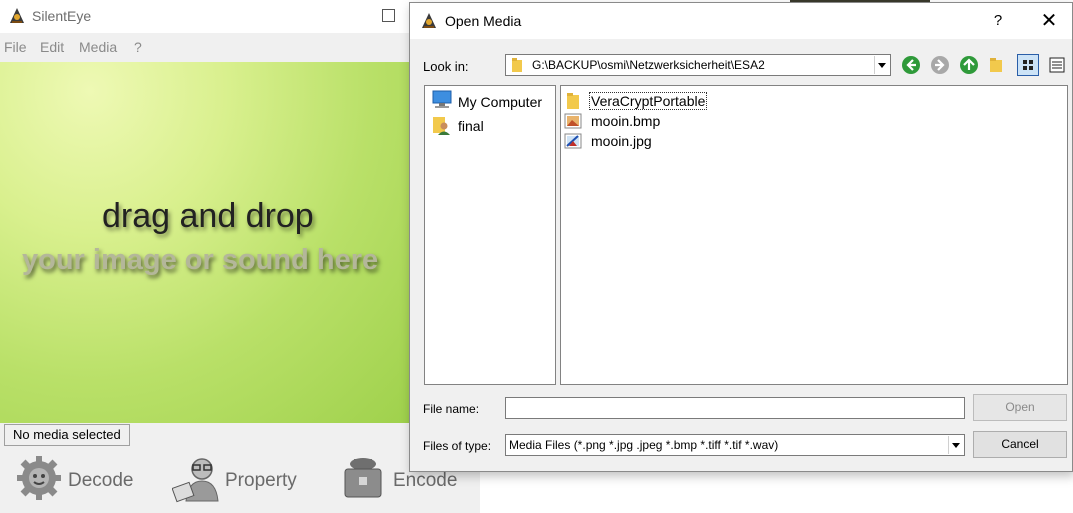 The image size is (1073, 513). Describe the element at coordinates (714, 101) in the screenshot. I see `file-item-veracryptportable: VeraCryptPortable` at that location.